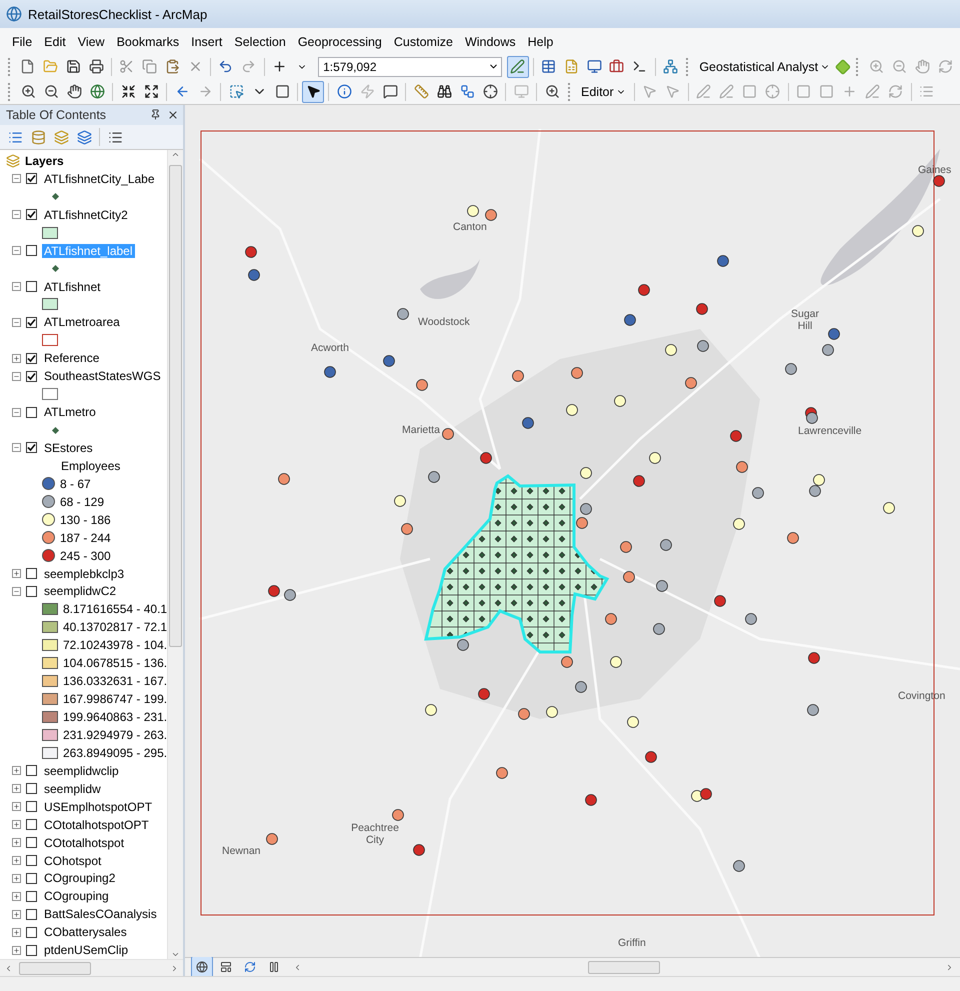 This screenshot has height=991, width=960. Describe the element at coordinates (726, 91) in the screenshot. I see `end-point-arc-icon` at that location.